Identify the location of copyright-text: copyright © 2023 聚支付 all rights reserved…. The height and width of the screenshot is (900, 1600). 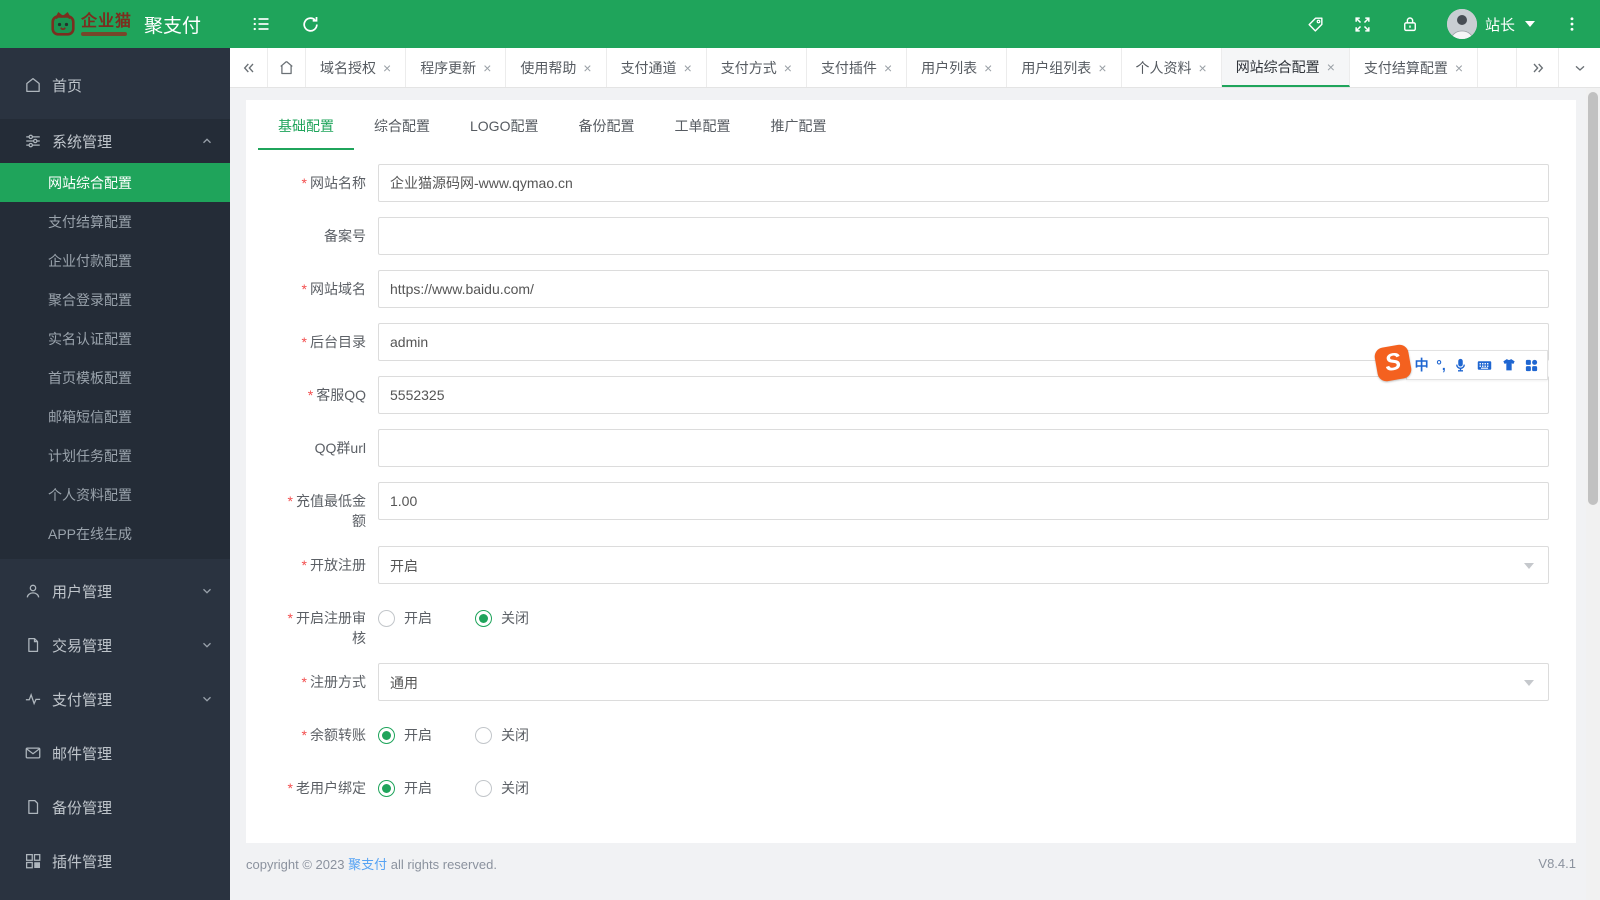
(371, 864).